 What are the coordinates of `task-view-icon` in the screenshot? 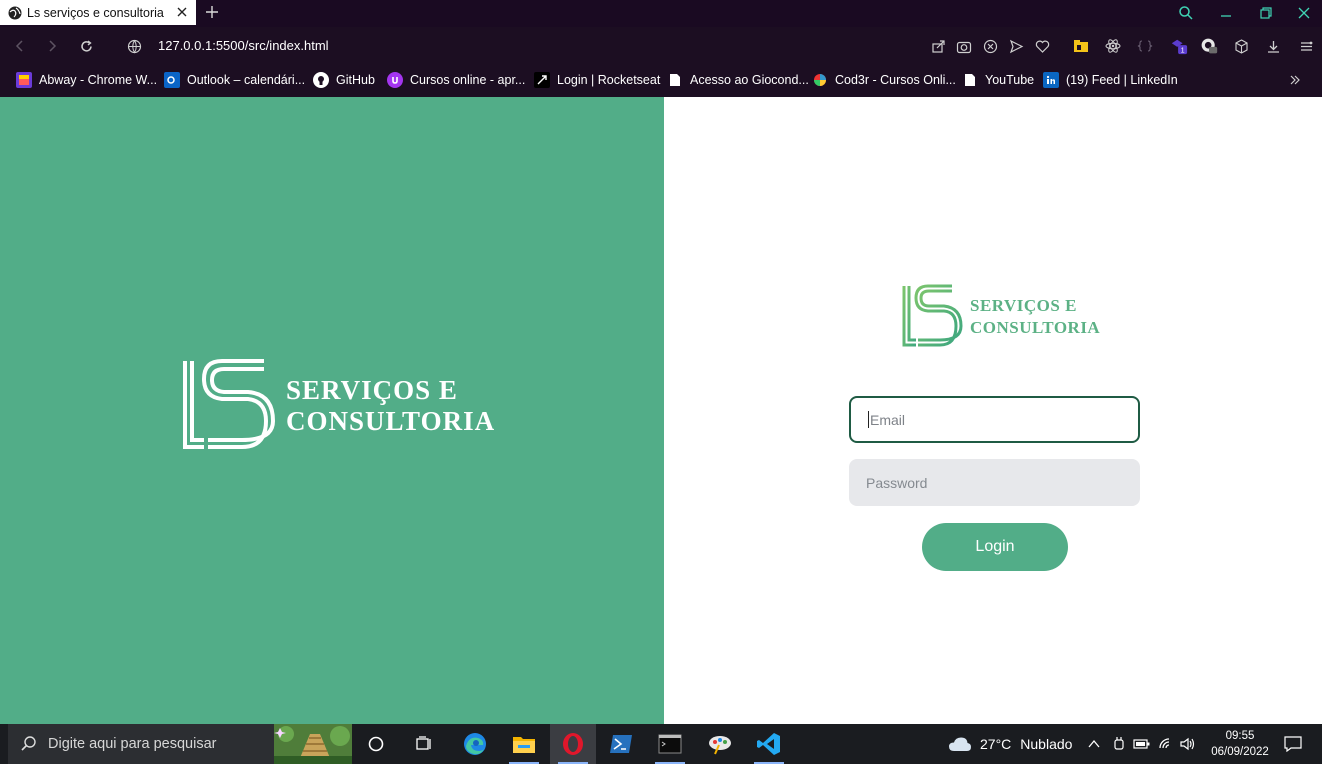 It's located at (376, 744).